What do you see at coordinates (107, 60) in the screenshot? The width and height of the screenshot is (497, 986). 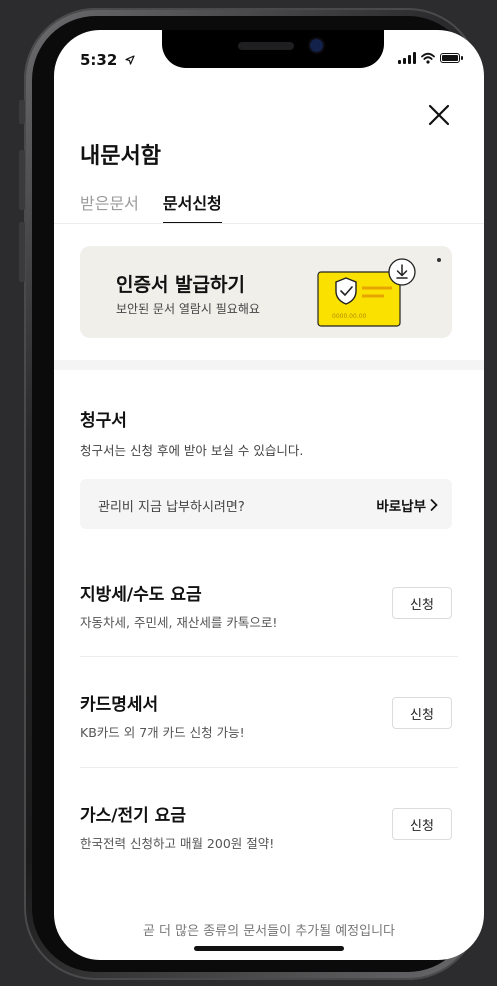 I see `status-time: 5:32` at bounding box center [107, 60].